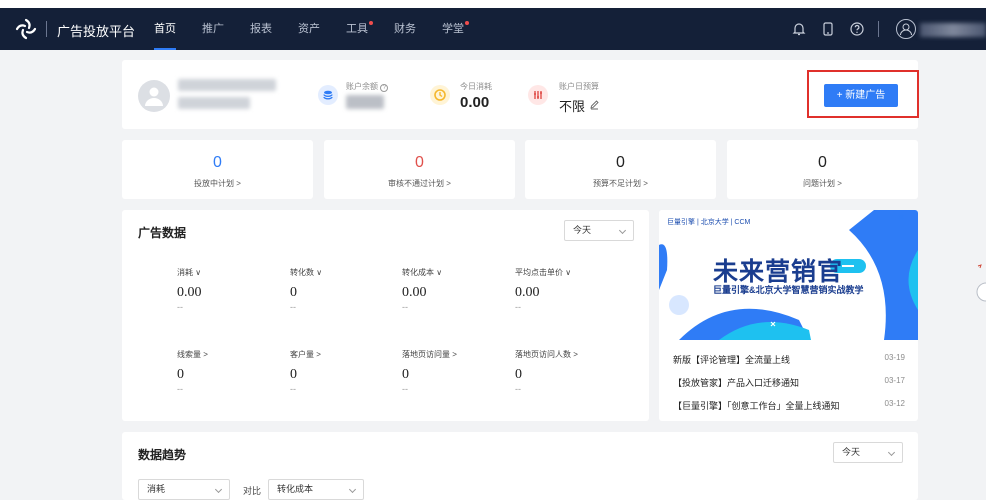 Image resolution: width=986 pixels, height=500 pixels. I want to click on floating-widget-icon, so click(980, 284).